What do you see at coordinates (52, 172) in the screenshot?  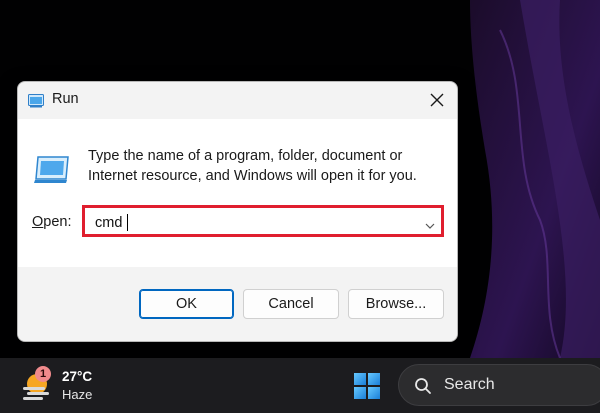 I see `run-program-icon` at bounding box center [52, 172].